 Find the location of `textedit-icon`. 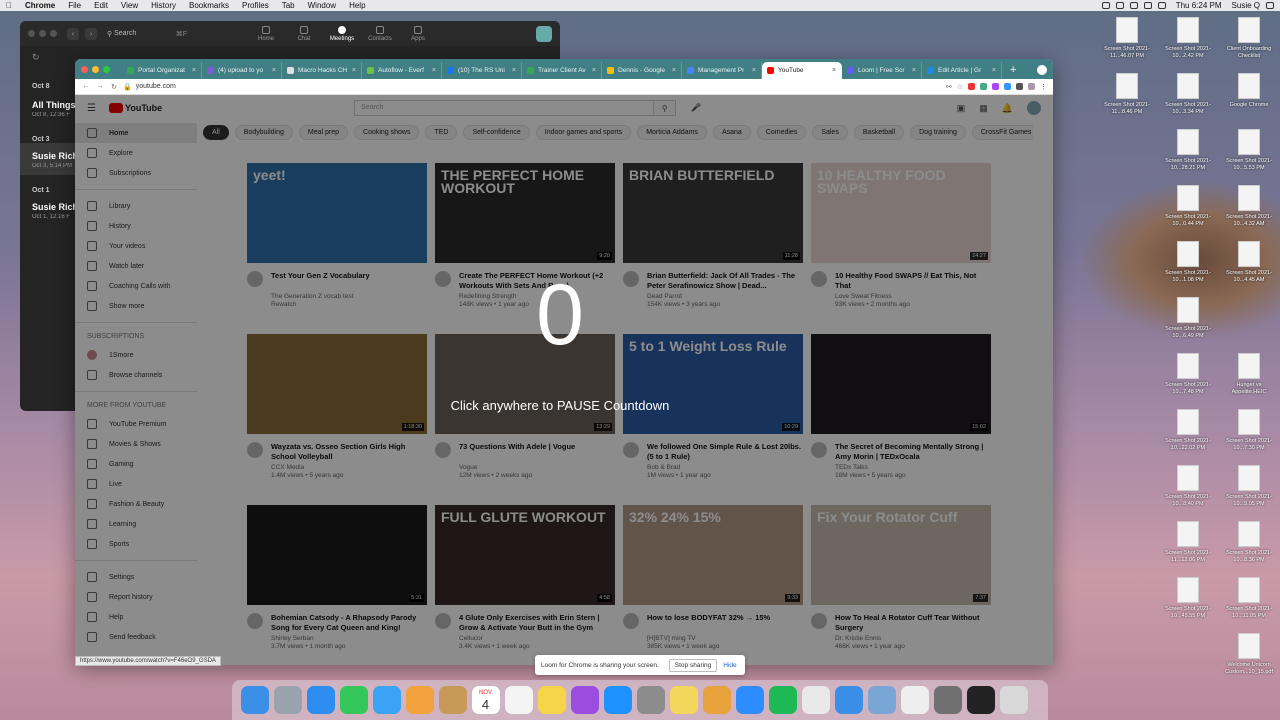

textedit-icon is located at coordinates (914, 700).